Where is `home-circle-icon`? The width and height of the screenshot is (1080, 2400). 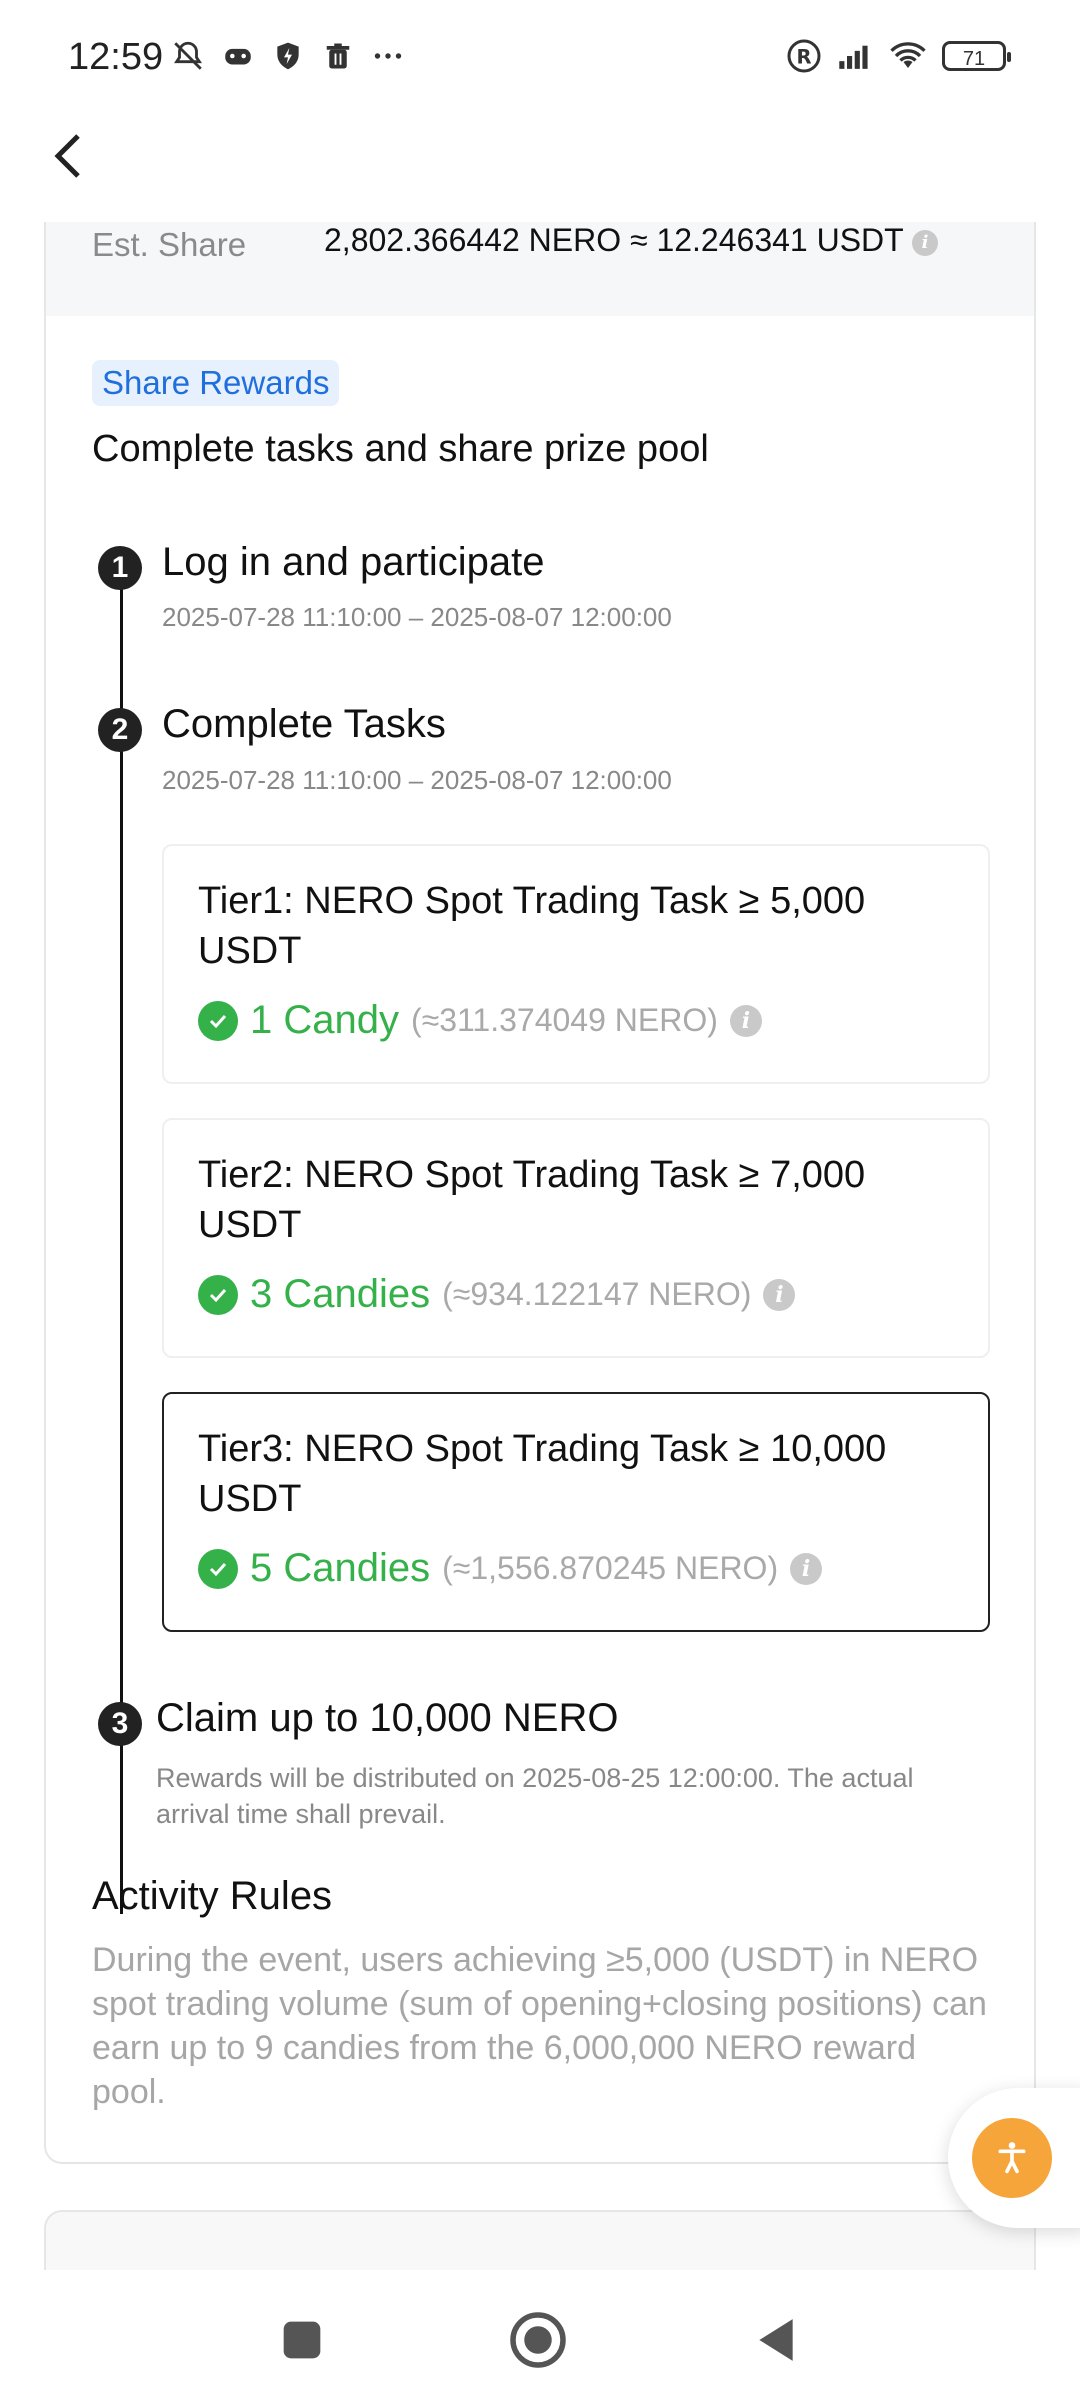 home-circle-icon is located at coordinates (538, 2340).